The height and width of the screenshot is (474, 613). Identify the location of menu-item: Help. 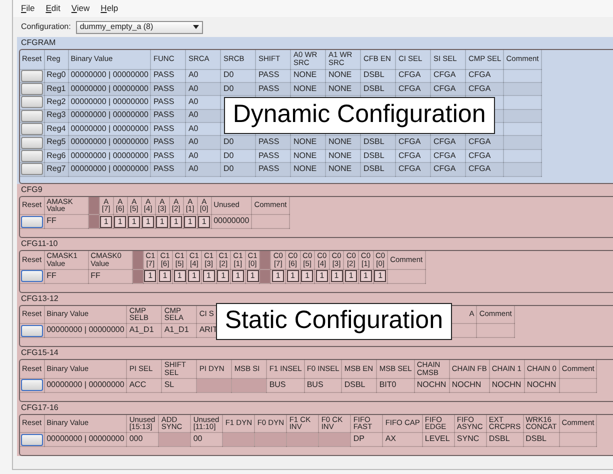
(109, 9).